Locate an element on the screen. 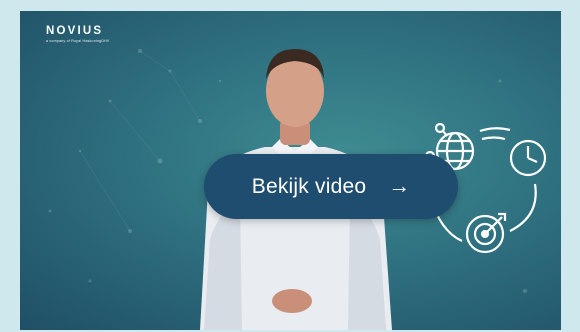  watch-video-button: Bekijk video → is located at coordinates (331, 186).